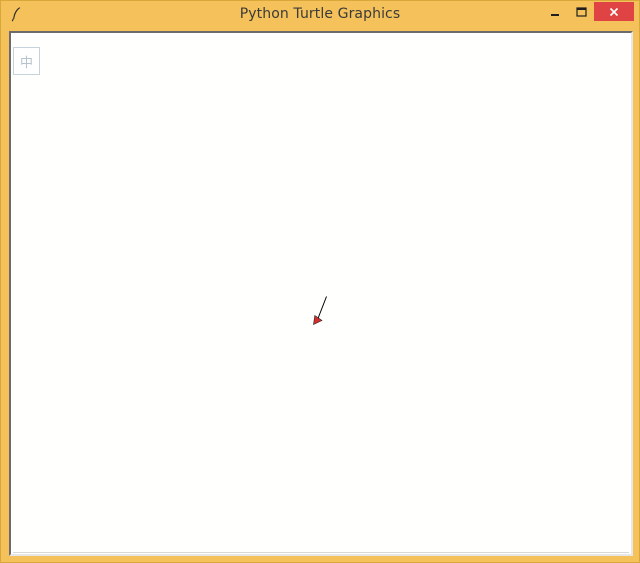 This screenshot has width=640, height=563. I want to click on close-icon, so click(614, 11).